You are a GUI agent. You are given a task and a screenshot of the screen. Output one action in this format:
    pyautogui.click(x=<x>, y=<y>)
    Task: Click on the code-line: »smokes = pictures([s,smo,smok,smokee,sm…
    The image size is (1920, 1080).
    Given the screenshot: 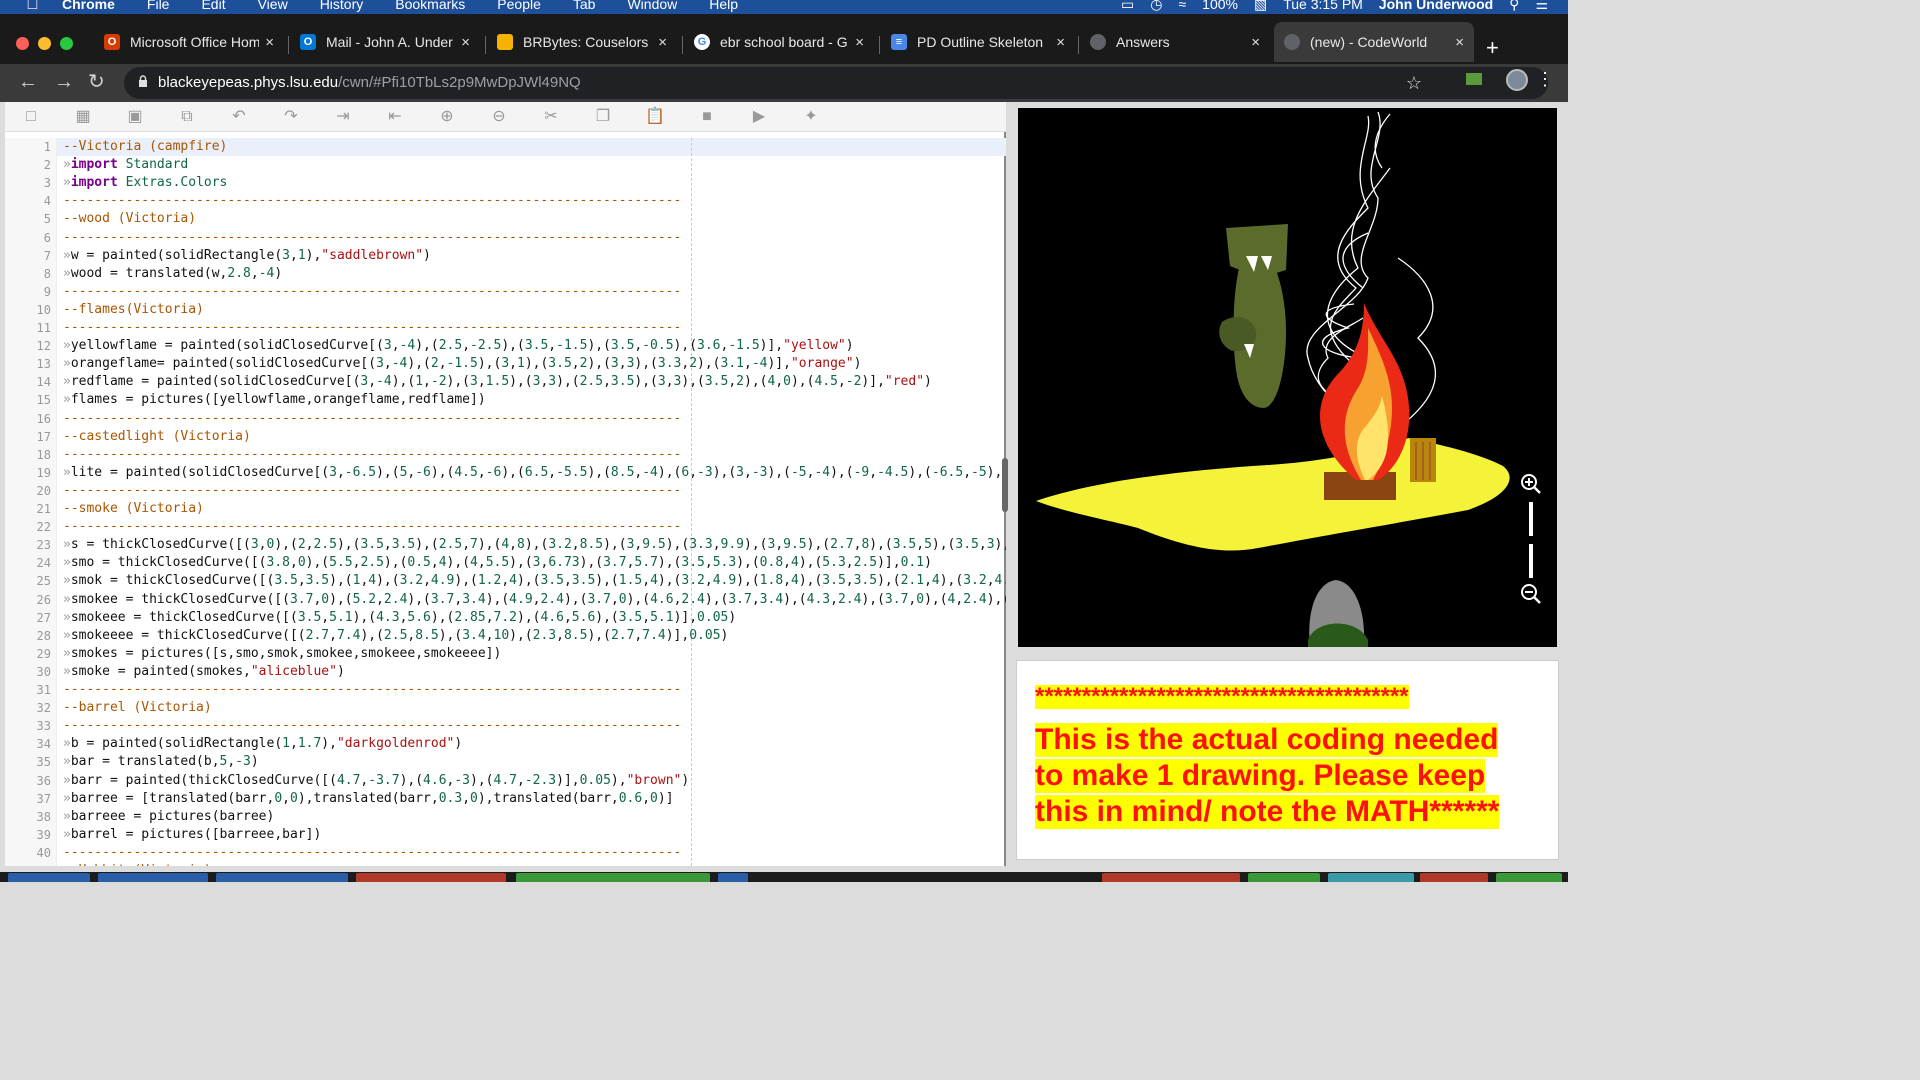 What is the action you would take?
    pyautogui.click(x=282, y=654)
    